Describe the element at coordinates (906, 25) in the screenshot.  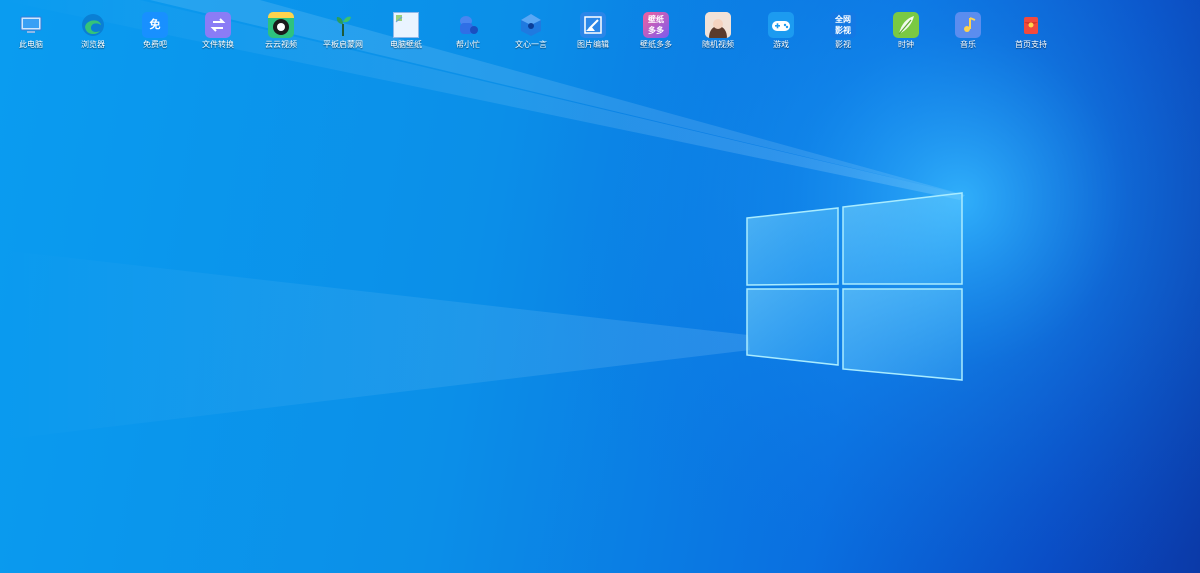
I see `leaf-clock-icon` at that location.